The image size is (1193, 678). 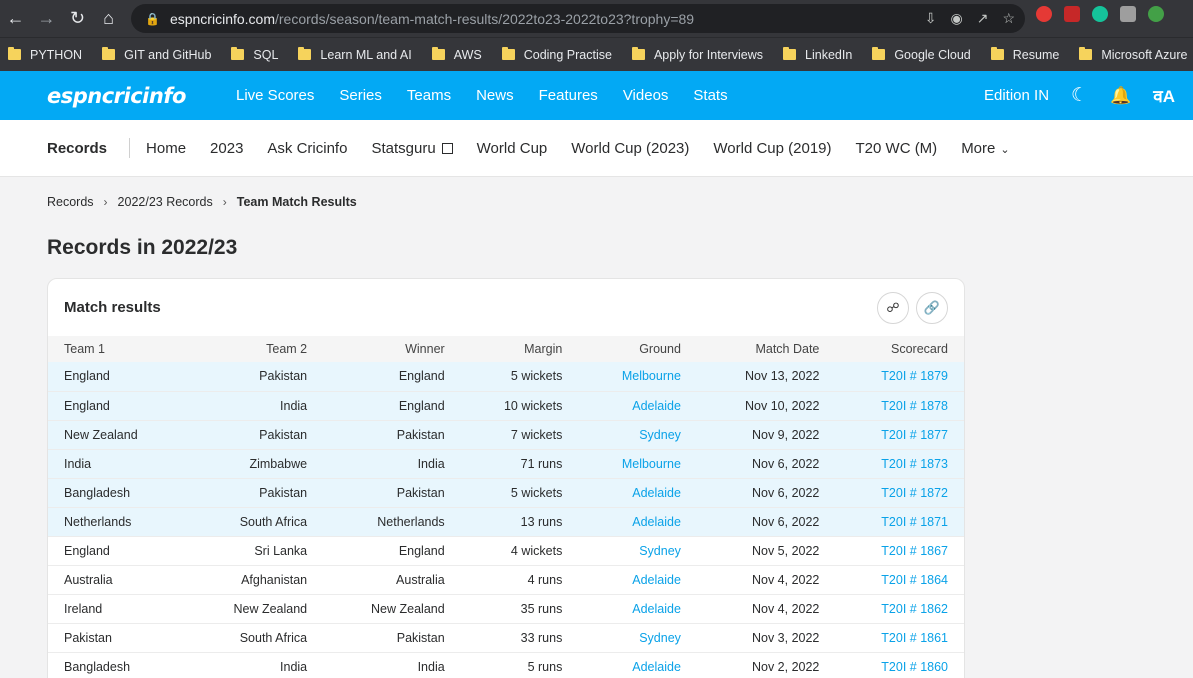 I want to click on bookmark-item: Google Cloud, so click(x=921, y=54).